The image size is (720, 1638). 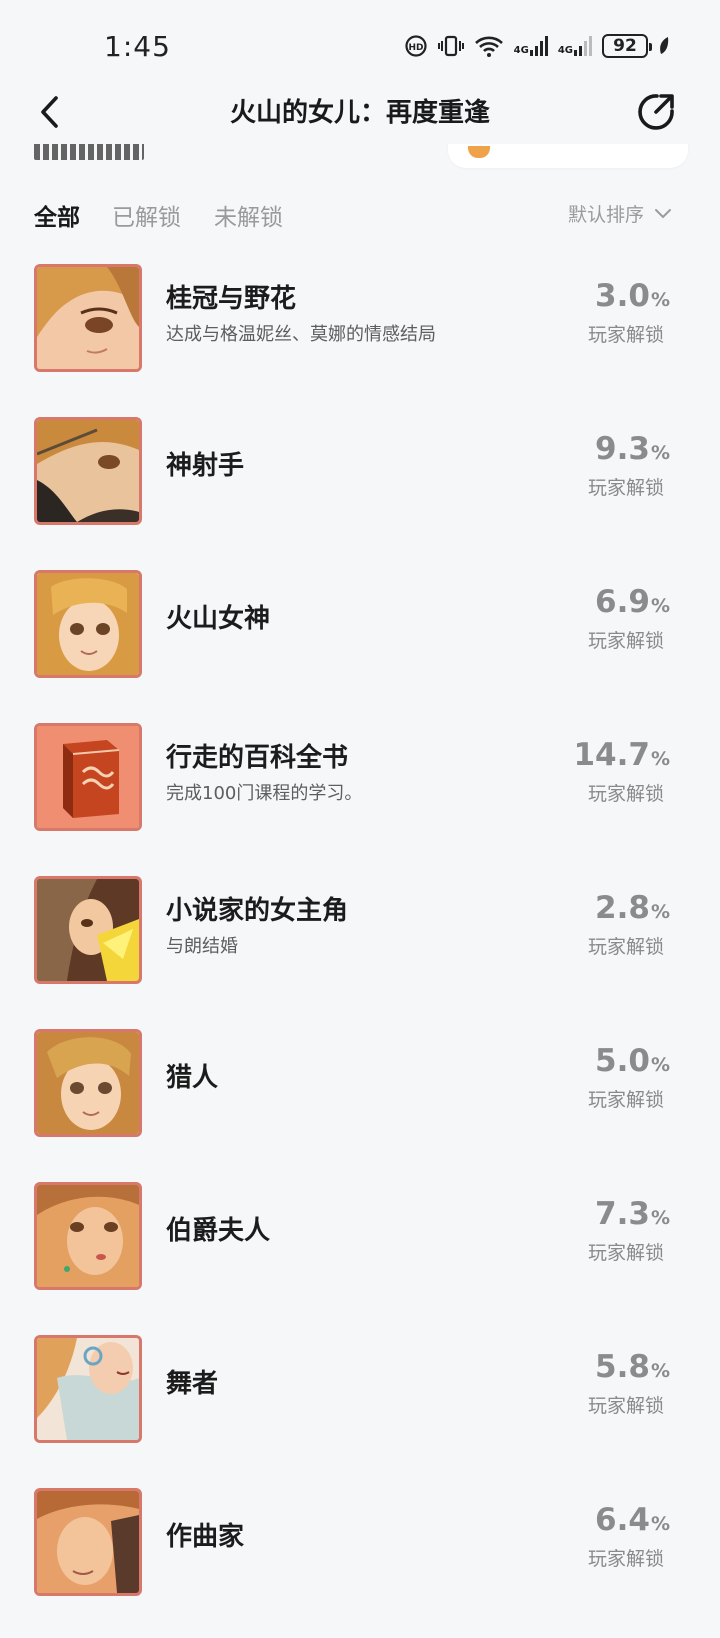 I want to click on sort-label: 默认排序, so click(x=605, y=215).